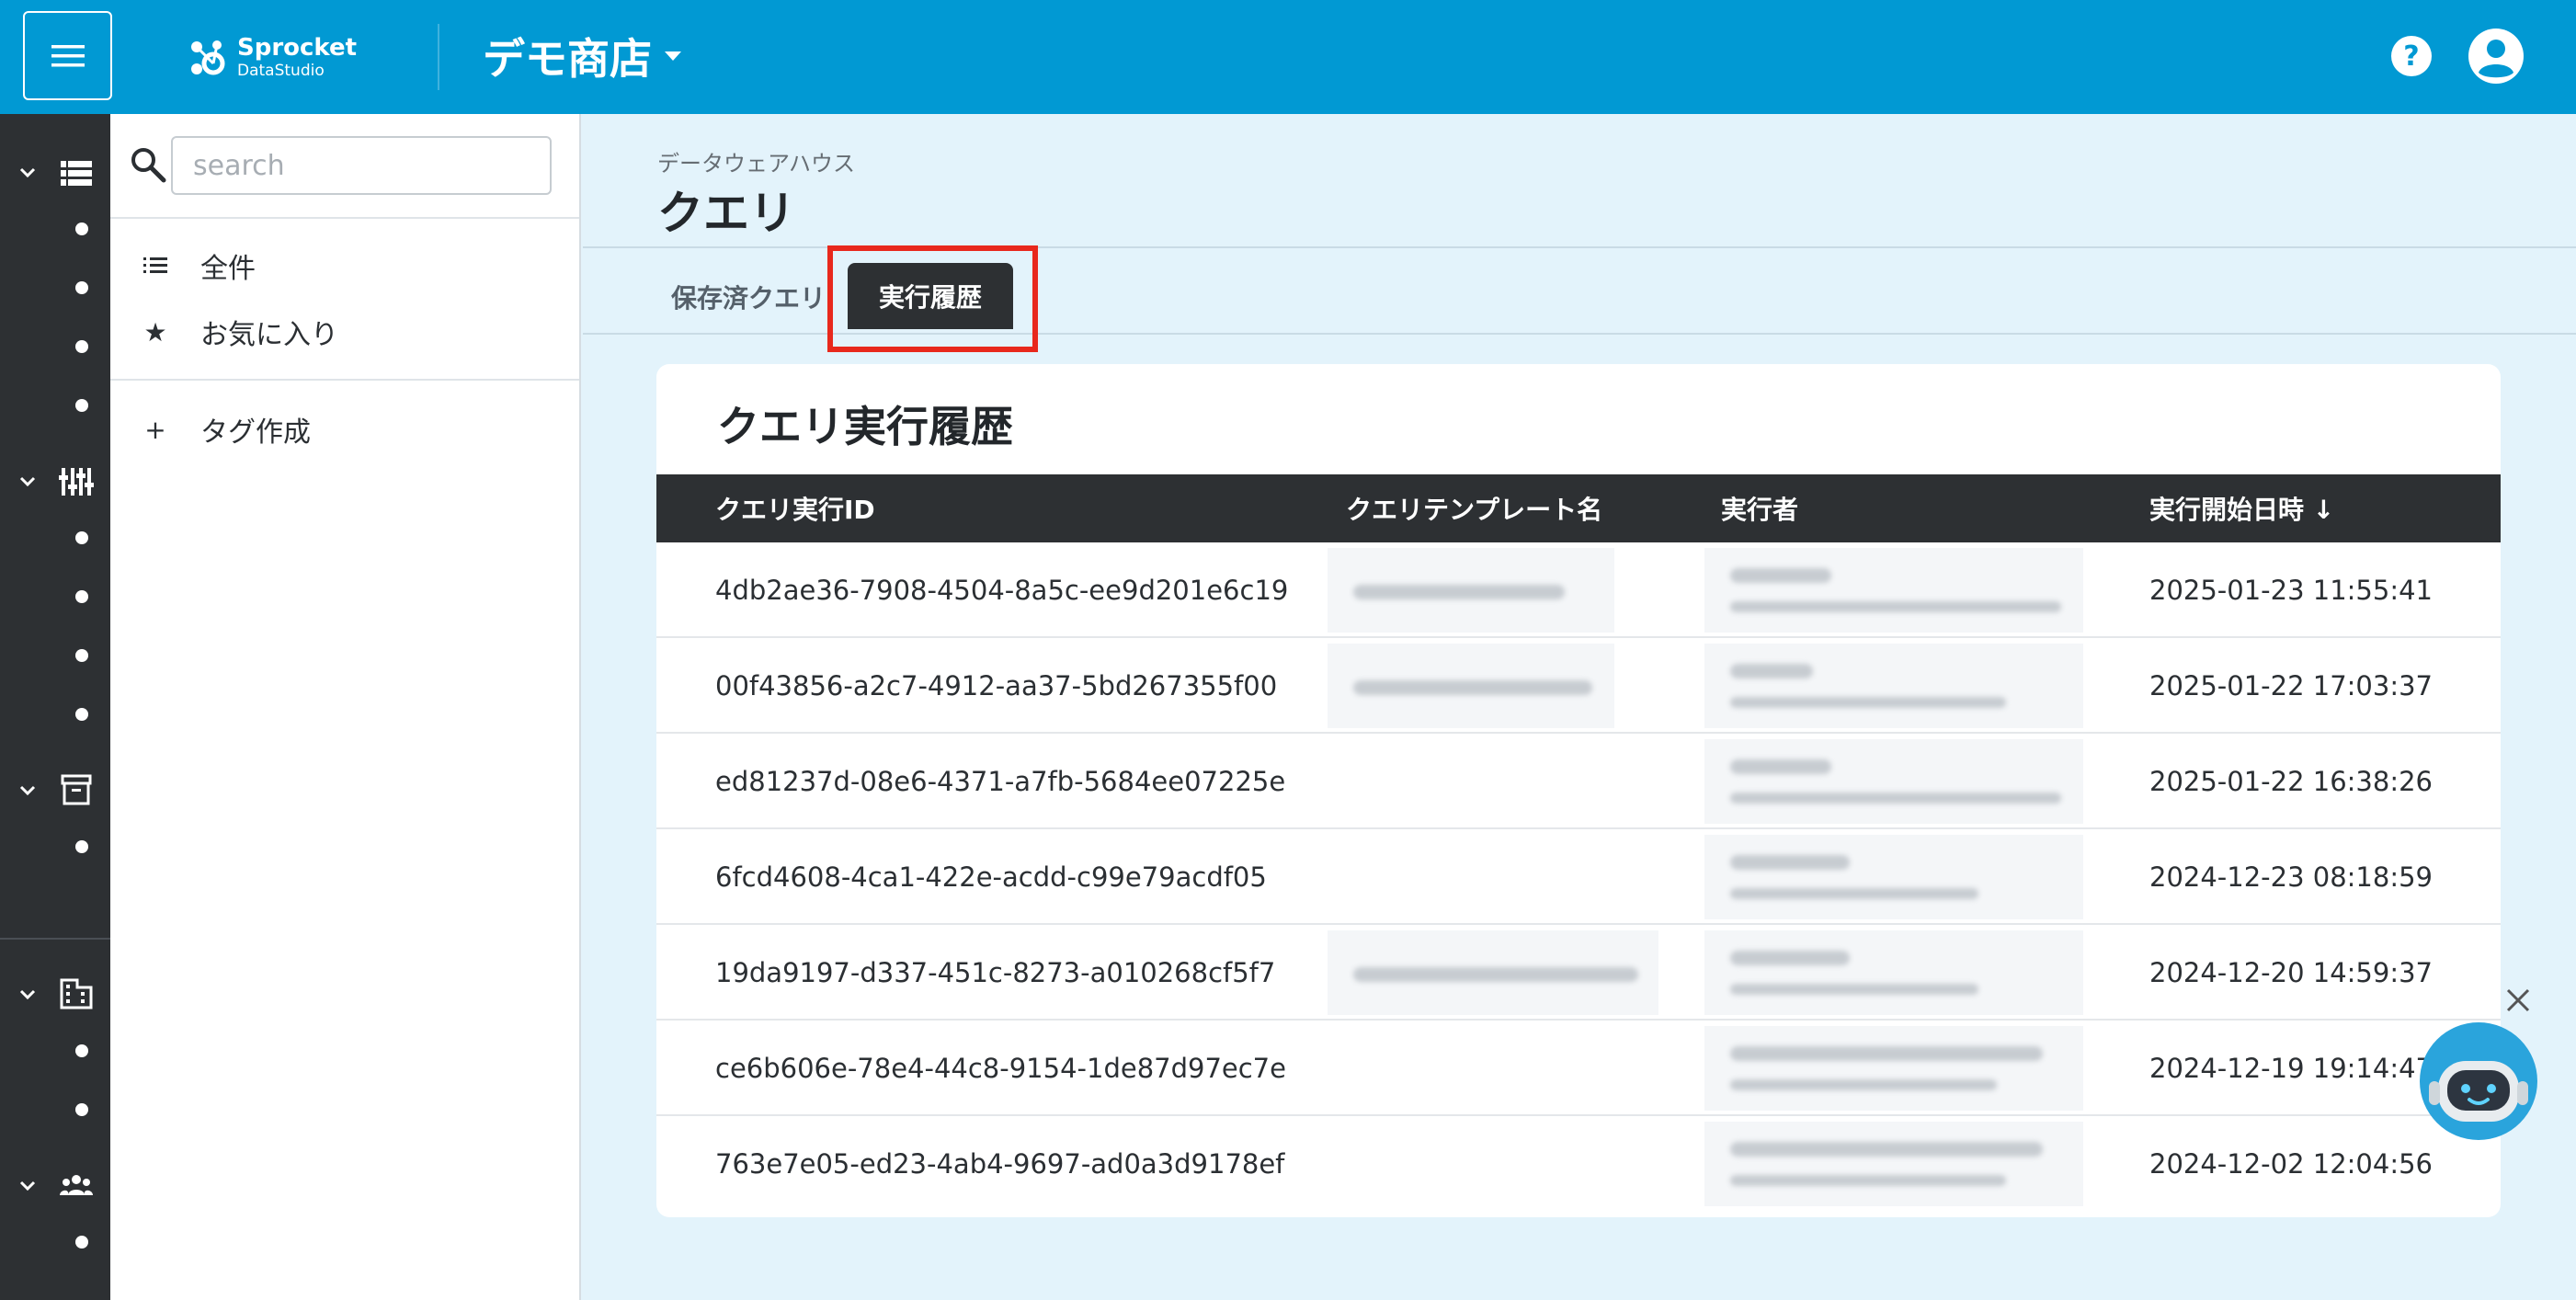  What do you see at coordinates (361, 165) in the screenshot?
I see `search-input` at bounding box center [361, 165].